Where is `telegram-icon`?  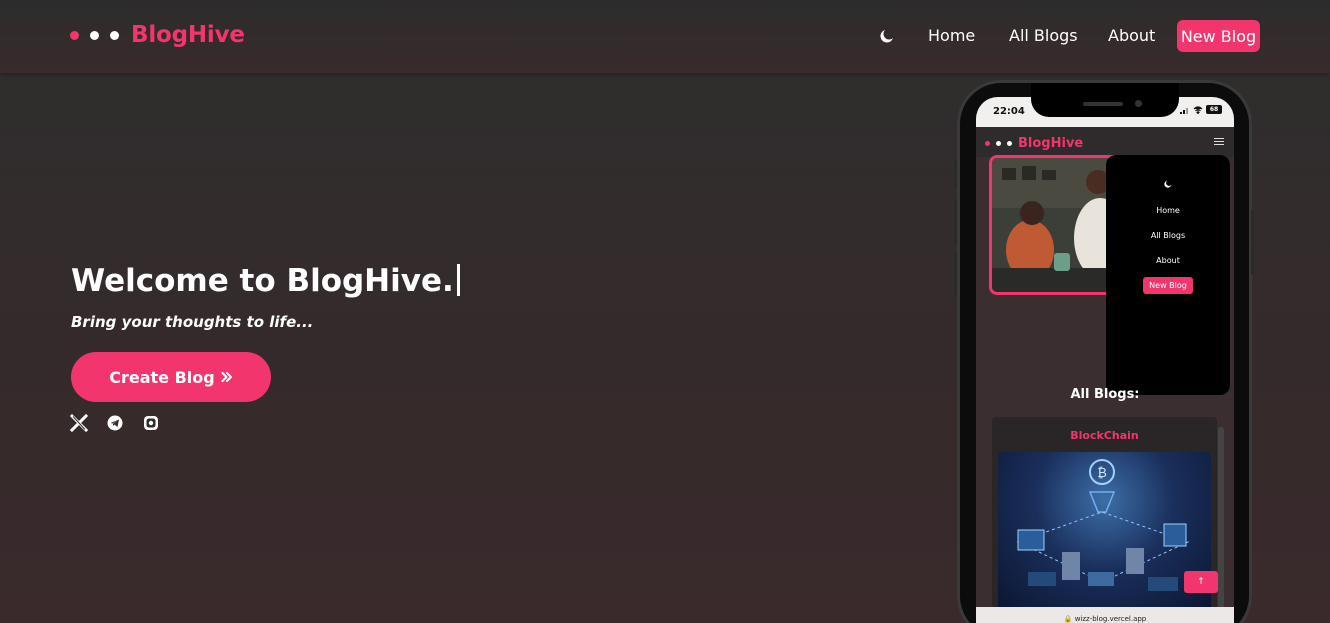
telegram-icon is located at coordinates (115, 423).